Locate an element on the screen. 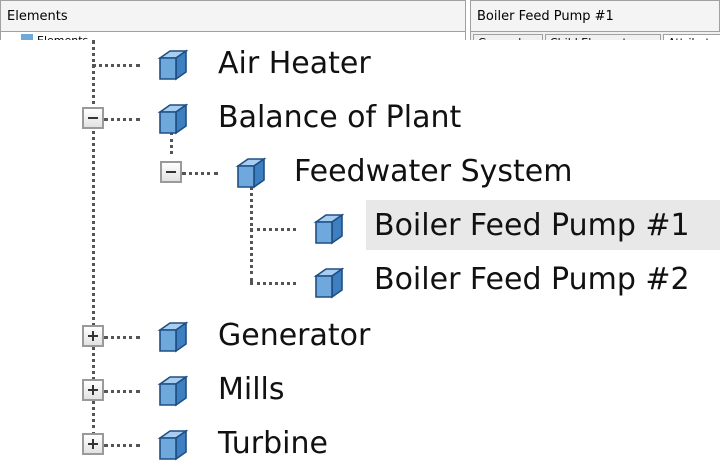 The width and height of the screenshot is (720, 466). tree-item-label: Balance of Plant is located at coordinates (340, 117).